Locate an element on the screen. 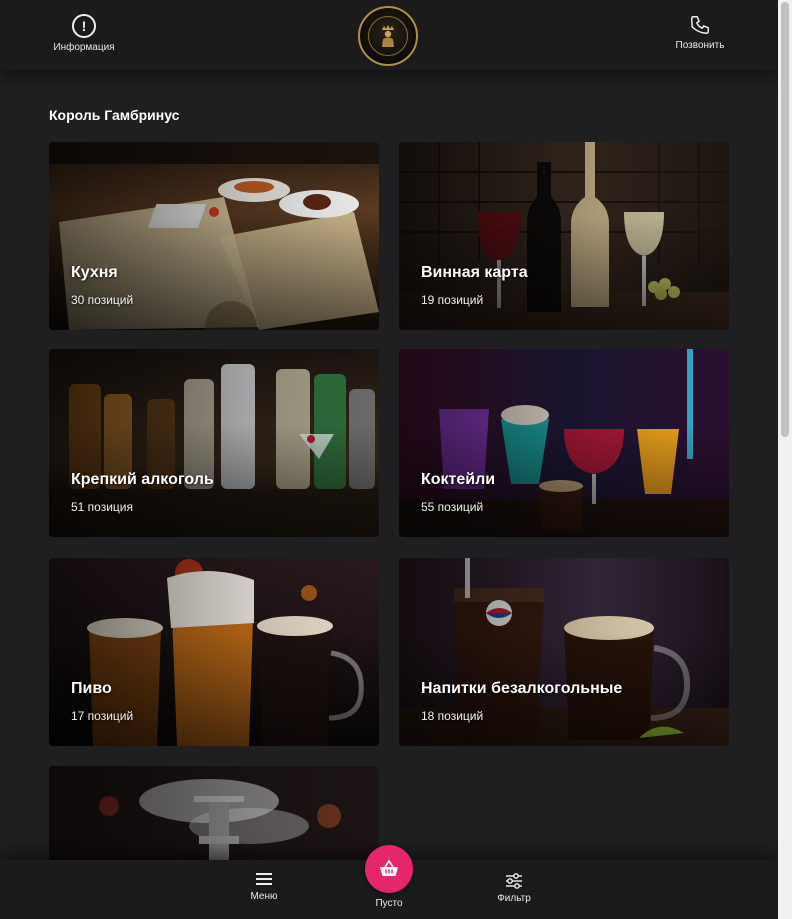 Image resolution: width=792 pixels, height=919 pixels. phone-icon is located at coordinates (700, 25).